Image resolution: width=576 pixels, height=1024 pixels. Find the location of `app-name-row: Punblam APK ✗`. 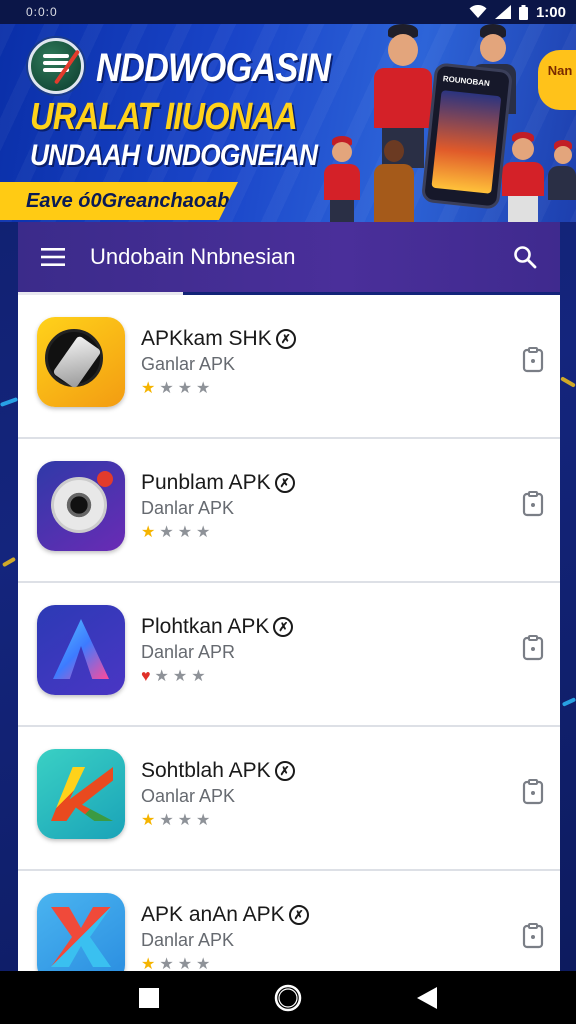

app-name-row: Punblam APK ✗ is located at coordinates (218, 483).